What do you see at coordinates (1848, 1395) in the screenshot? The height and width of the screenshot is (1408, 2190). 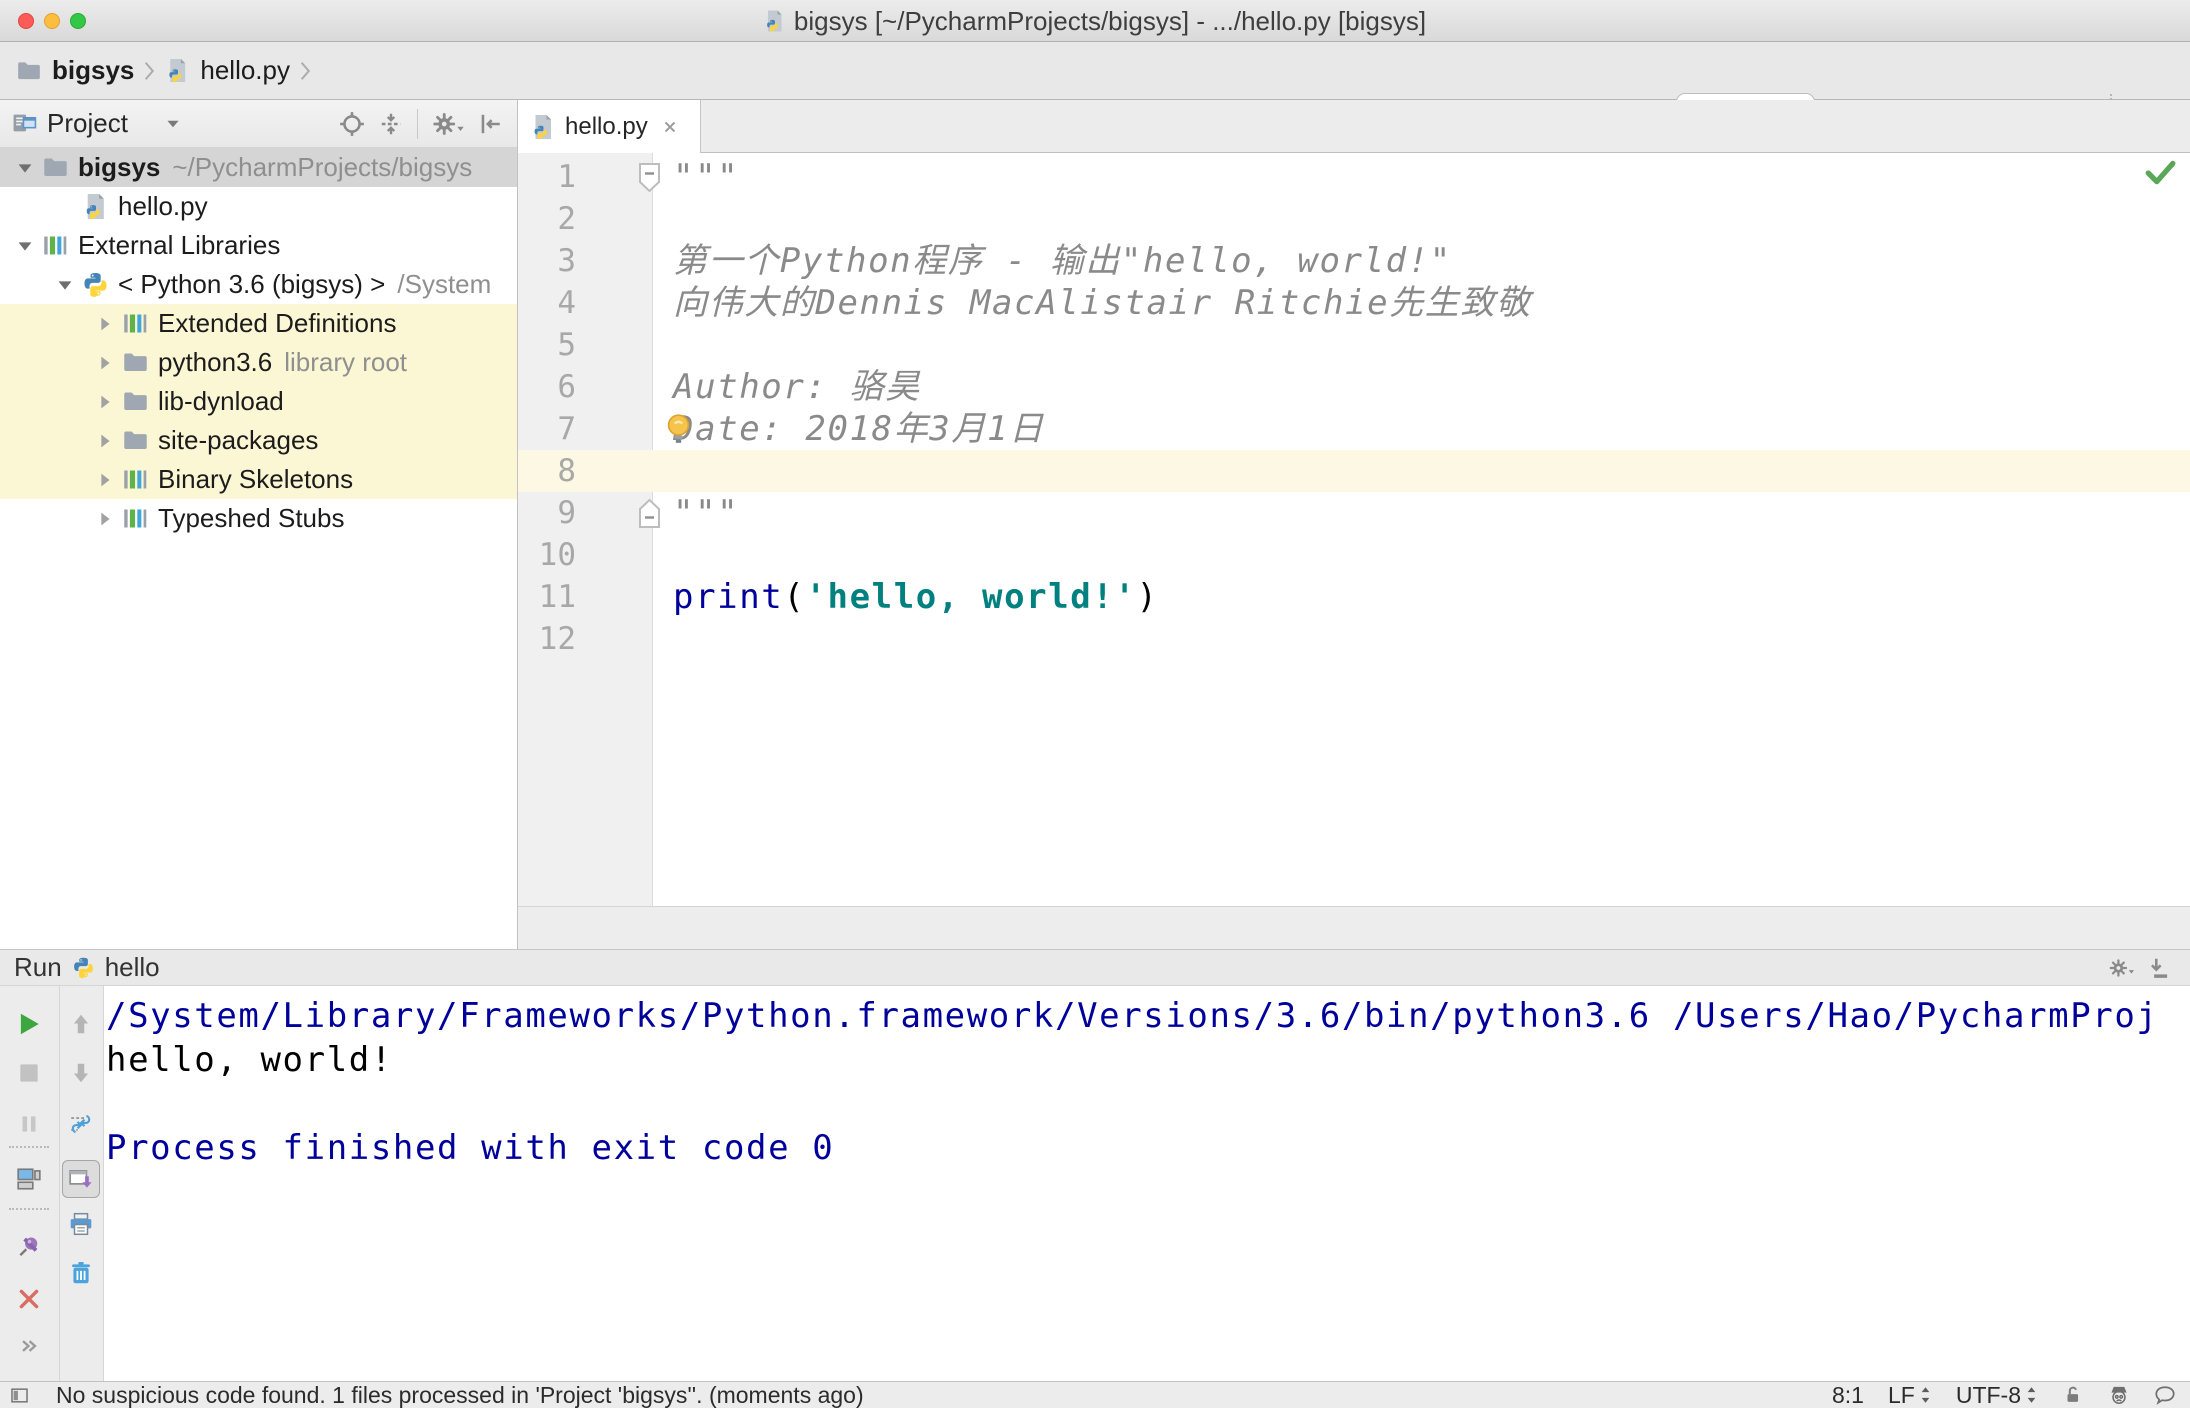 I see `caret-position-widget: 8:1` at bounding box center [1848, 1395].